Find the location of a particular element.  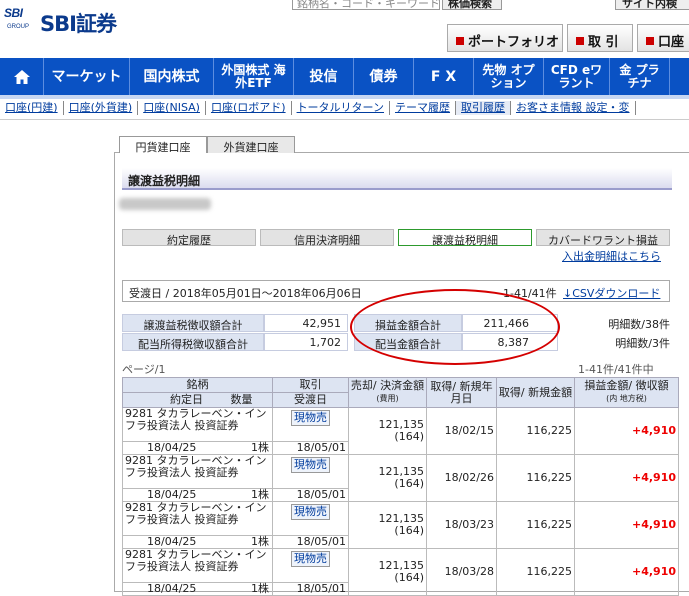

col-baikyaku: 売却/ 決済金額 (費用) is located at coordinates (387, 392).